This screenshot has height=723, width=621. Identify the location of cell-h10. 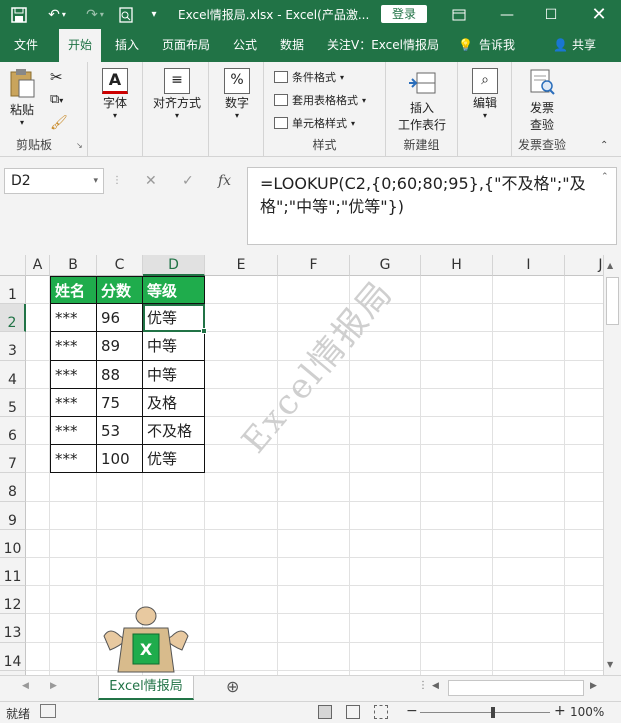
(457, 543).